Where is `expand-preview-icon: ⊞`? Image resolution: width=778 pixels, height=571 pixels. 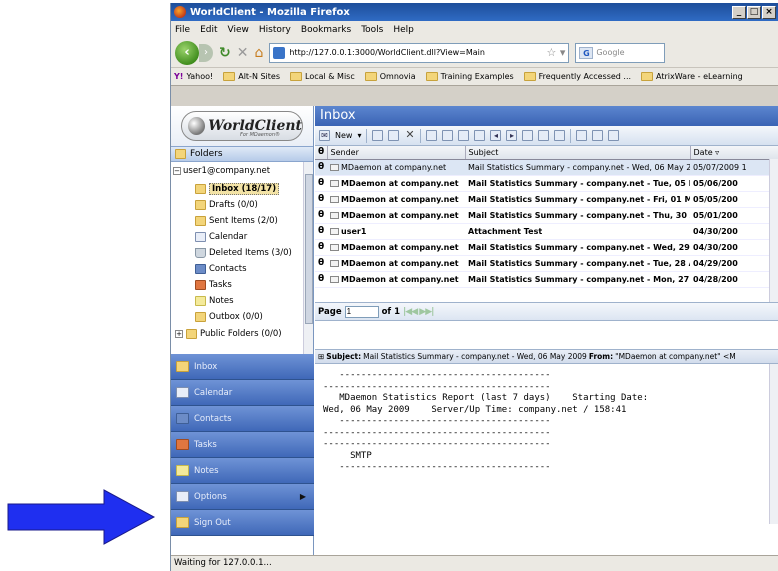
expand-preview-icon: ⊞ is located at coordinates (321, 356).